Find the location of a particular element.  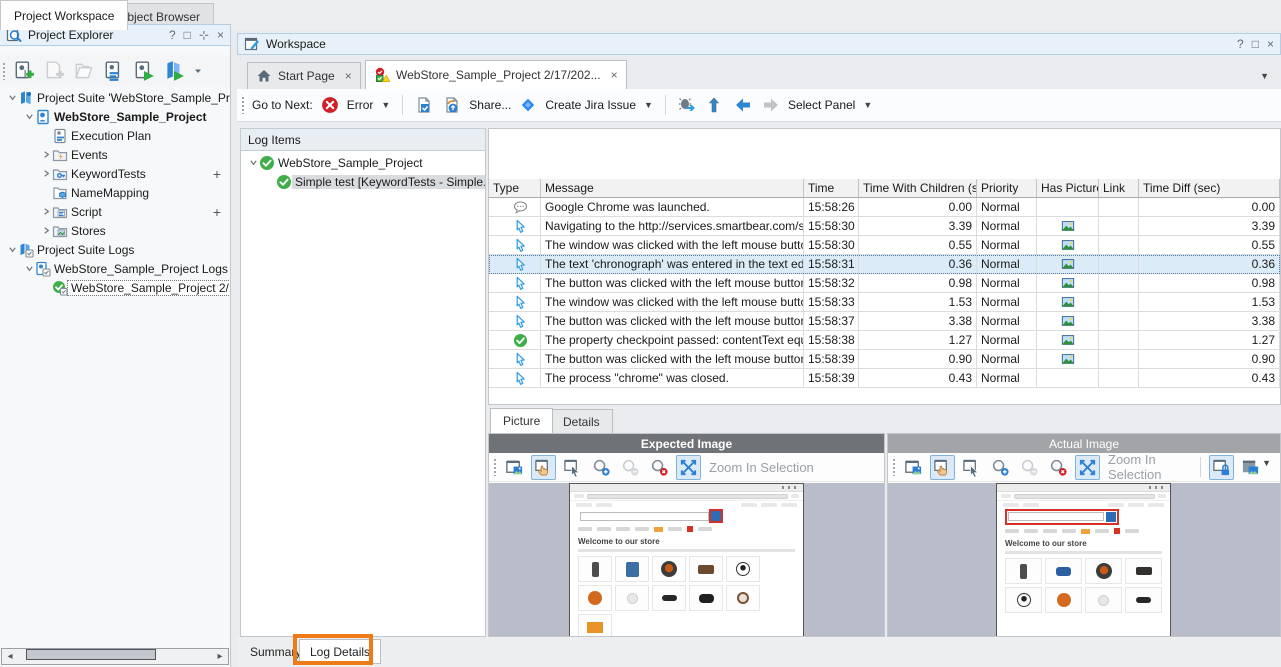

zoom-reset-button is located at coordinates (1058, 467).